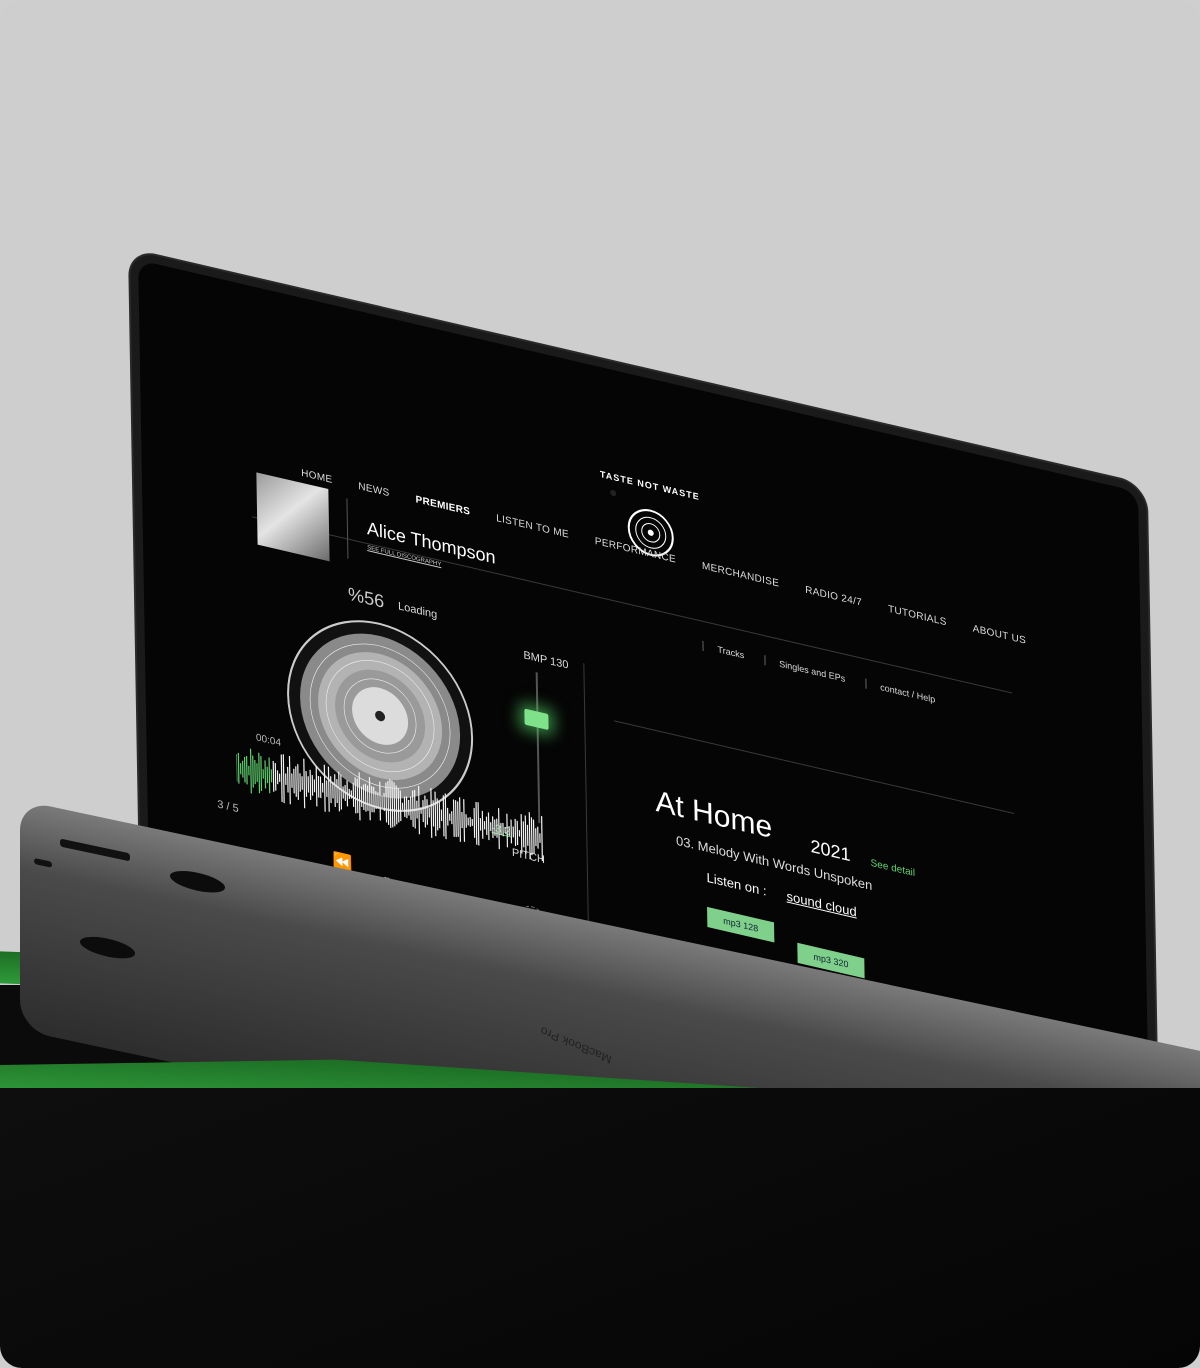 This screenshot has height=1368, width=1200. Describe the element at coordinates (366, 598) in the screenshot. I see `loading-percent: %56` at that location.